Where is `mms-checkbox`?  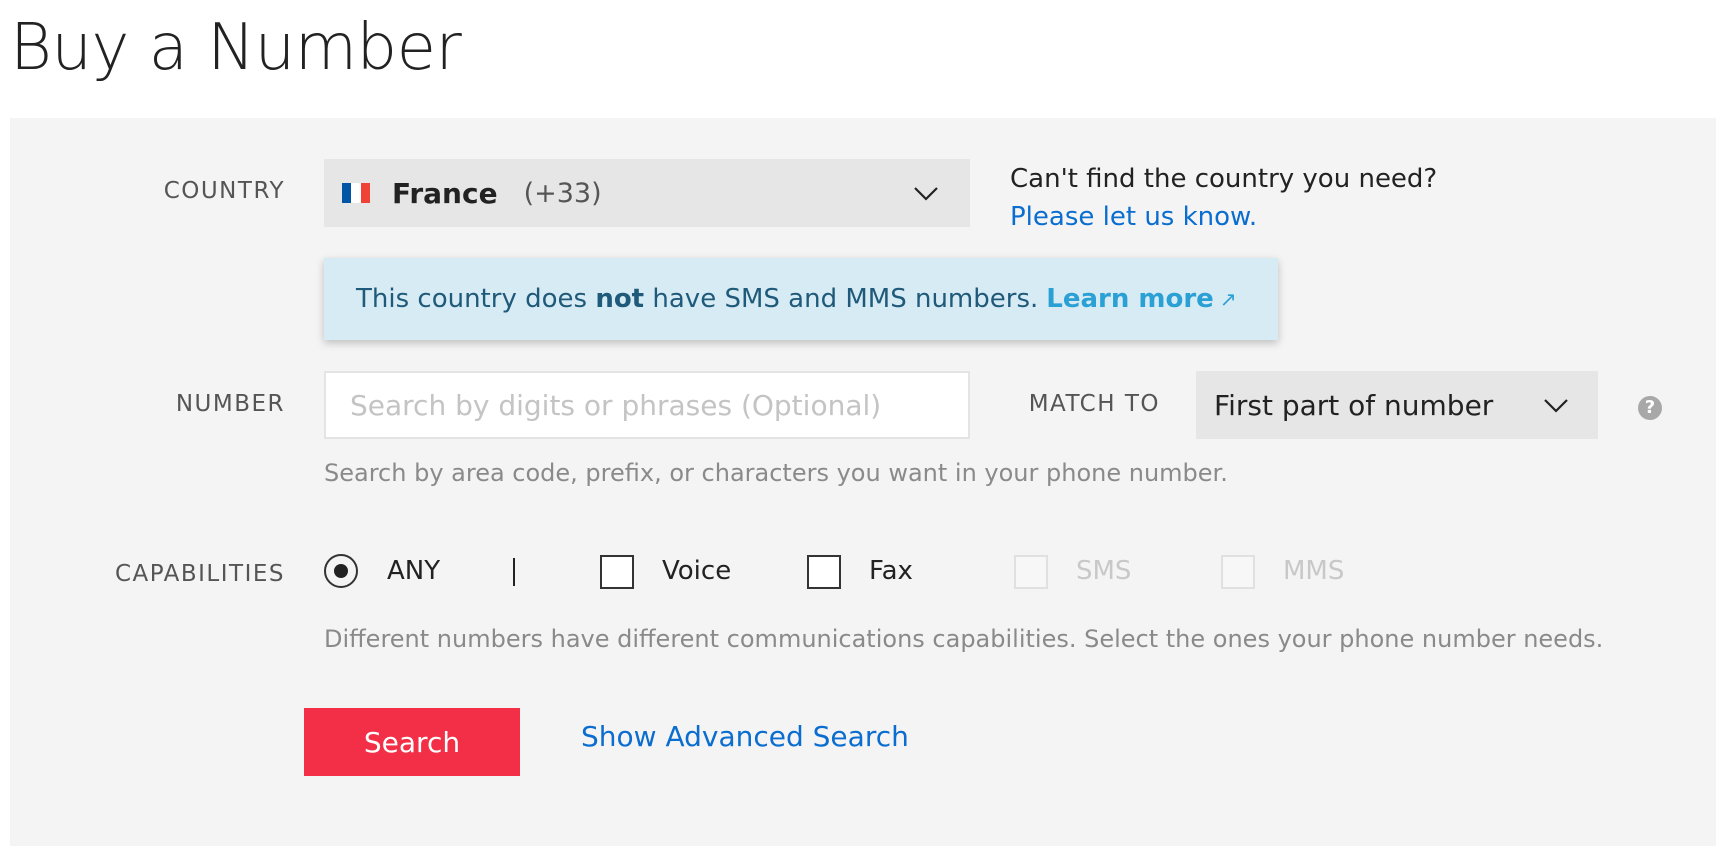 mms-checkbox is located at coordinates (1238, 572).